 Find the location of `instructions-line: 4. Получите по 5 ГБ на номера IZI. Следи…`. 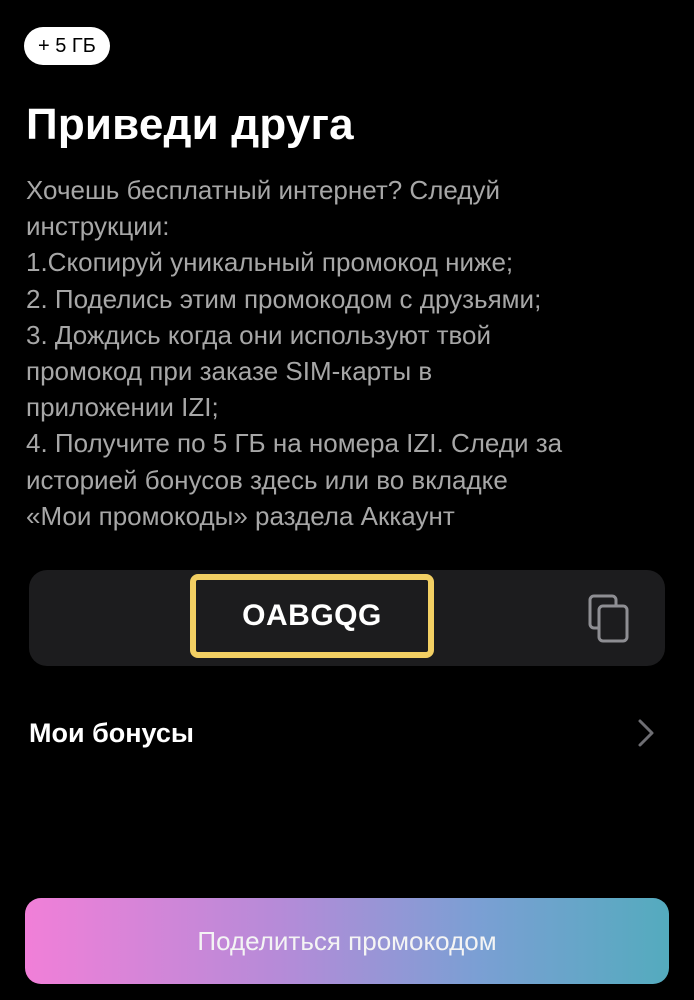

instructions-line: 4. Получите по 5 ГБ на номера IZI. Следи… is located at coordinates (294, 443).